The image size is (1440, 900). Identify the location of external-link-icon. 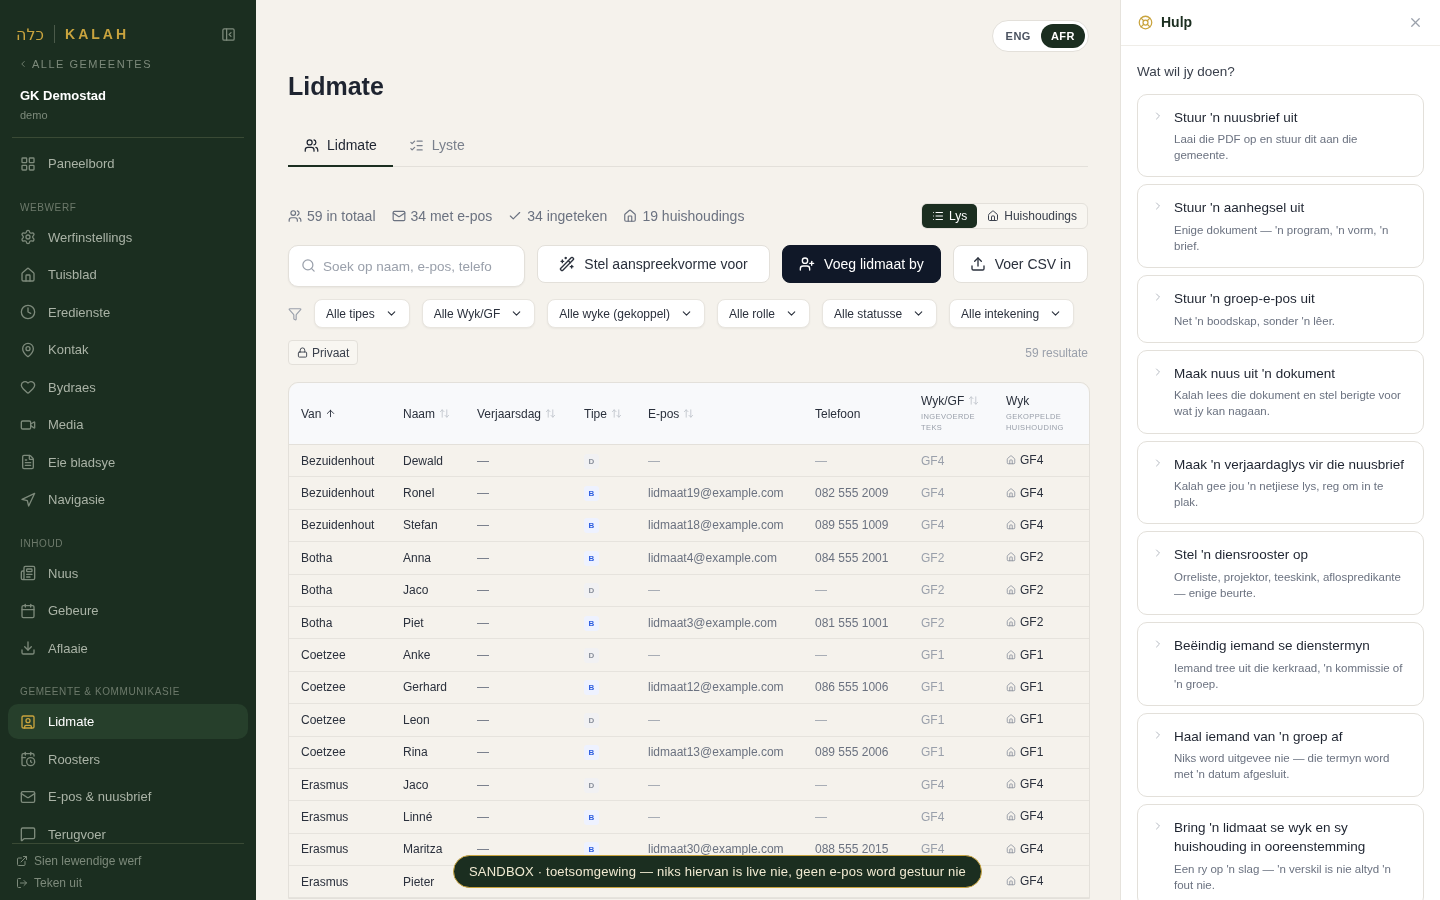
(22, 861).